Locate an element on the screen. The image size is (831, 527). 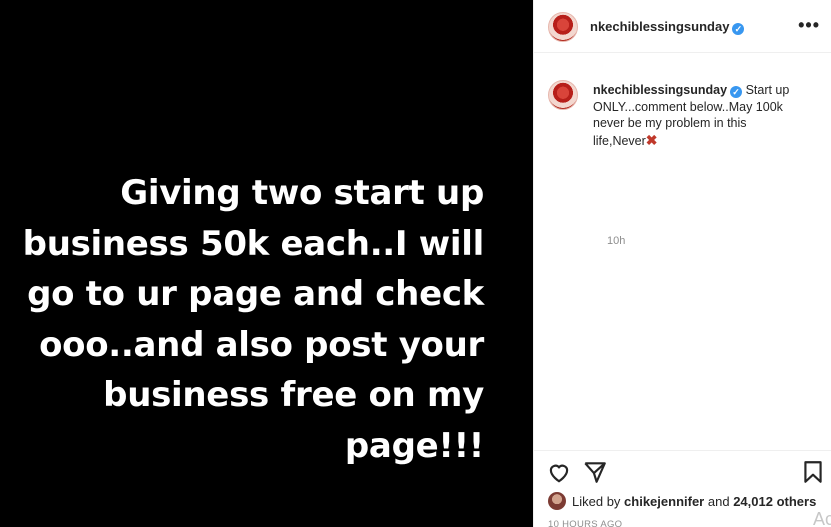
activation-watermark: Ac is located at coordinates (822, 518).